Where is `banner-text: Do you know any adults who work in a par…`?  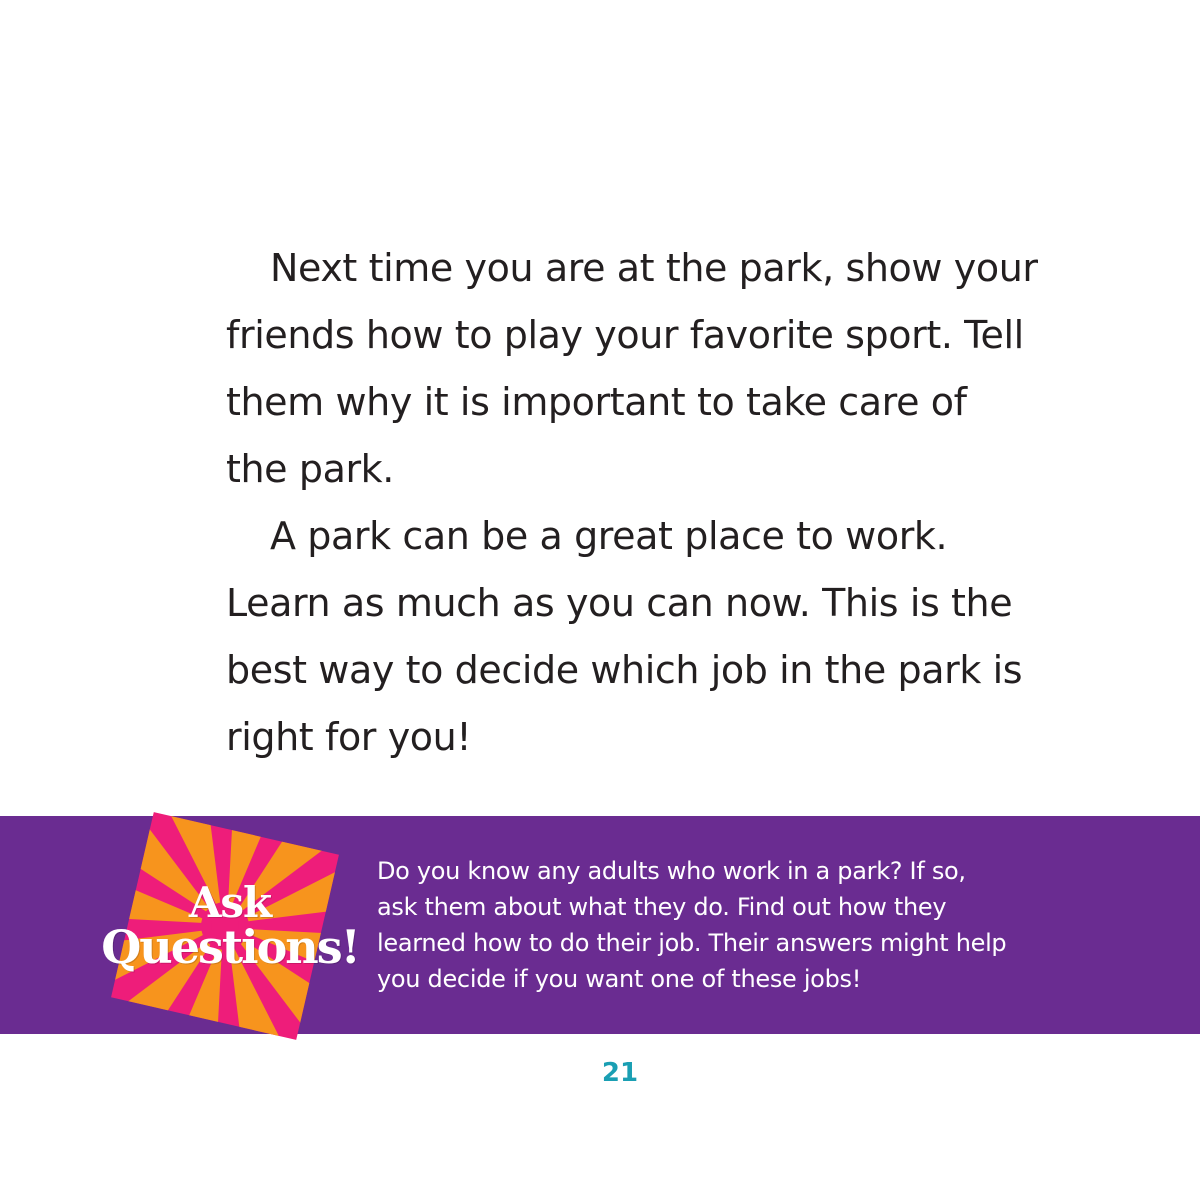
banner-text: Do you know any adults who work in a par… is located at coordinates (697, 925).